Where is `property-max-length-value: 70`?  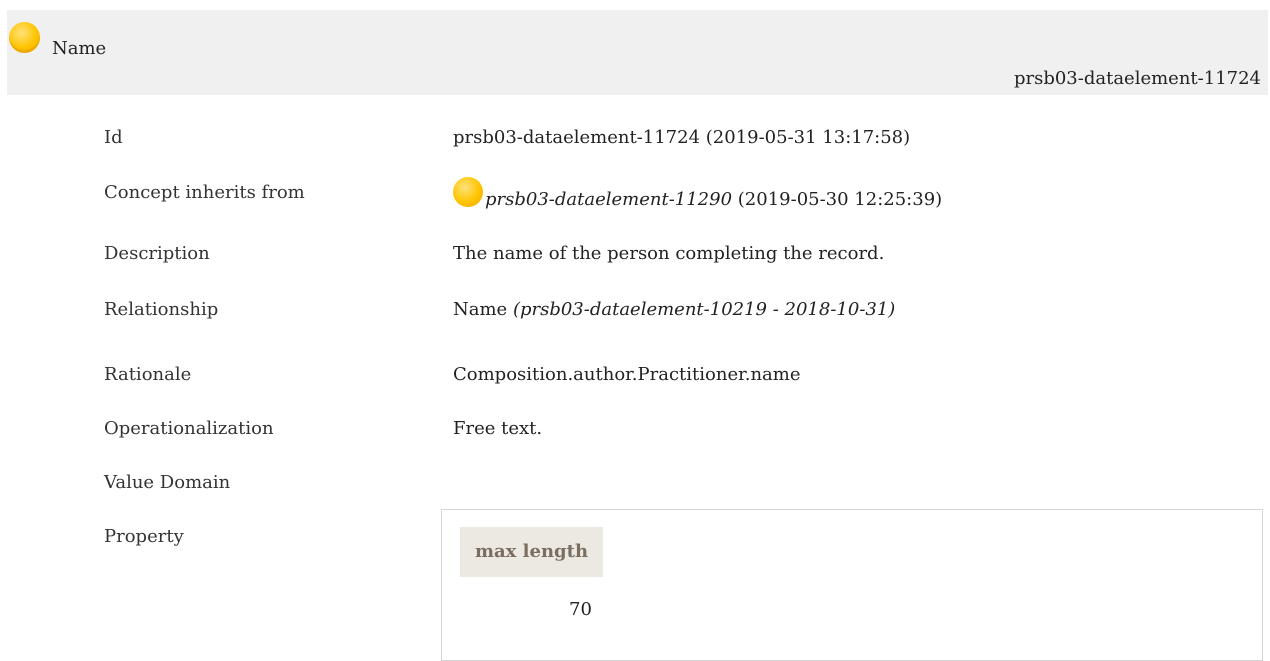 property-max-length-value: 70 is located at coordinates (580, 609).